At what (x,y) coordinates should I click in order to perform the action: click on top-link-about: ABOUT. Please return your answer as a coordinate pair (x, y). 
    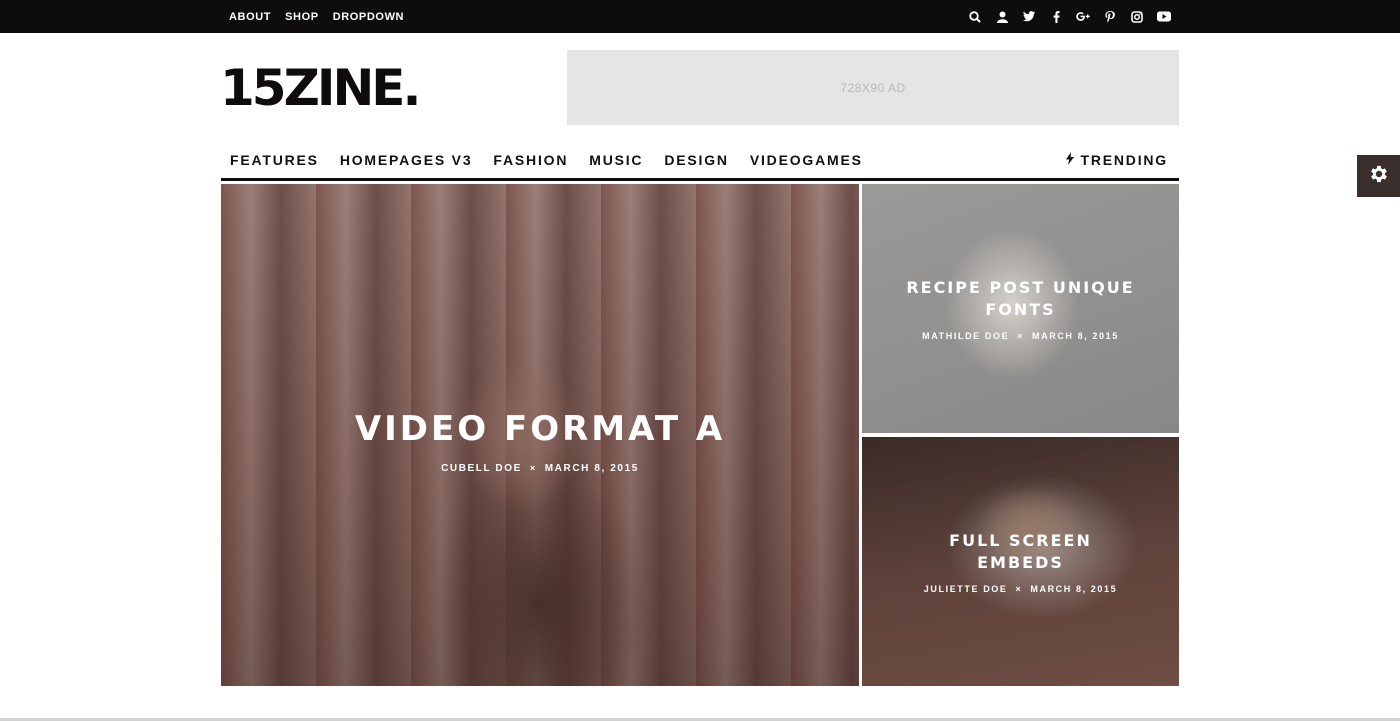
    Looking at the image, I should click on (250, 17).